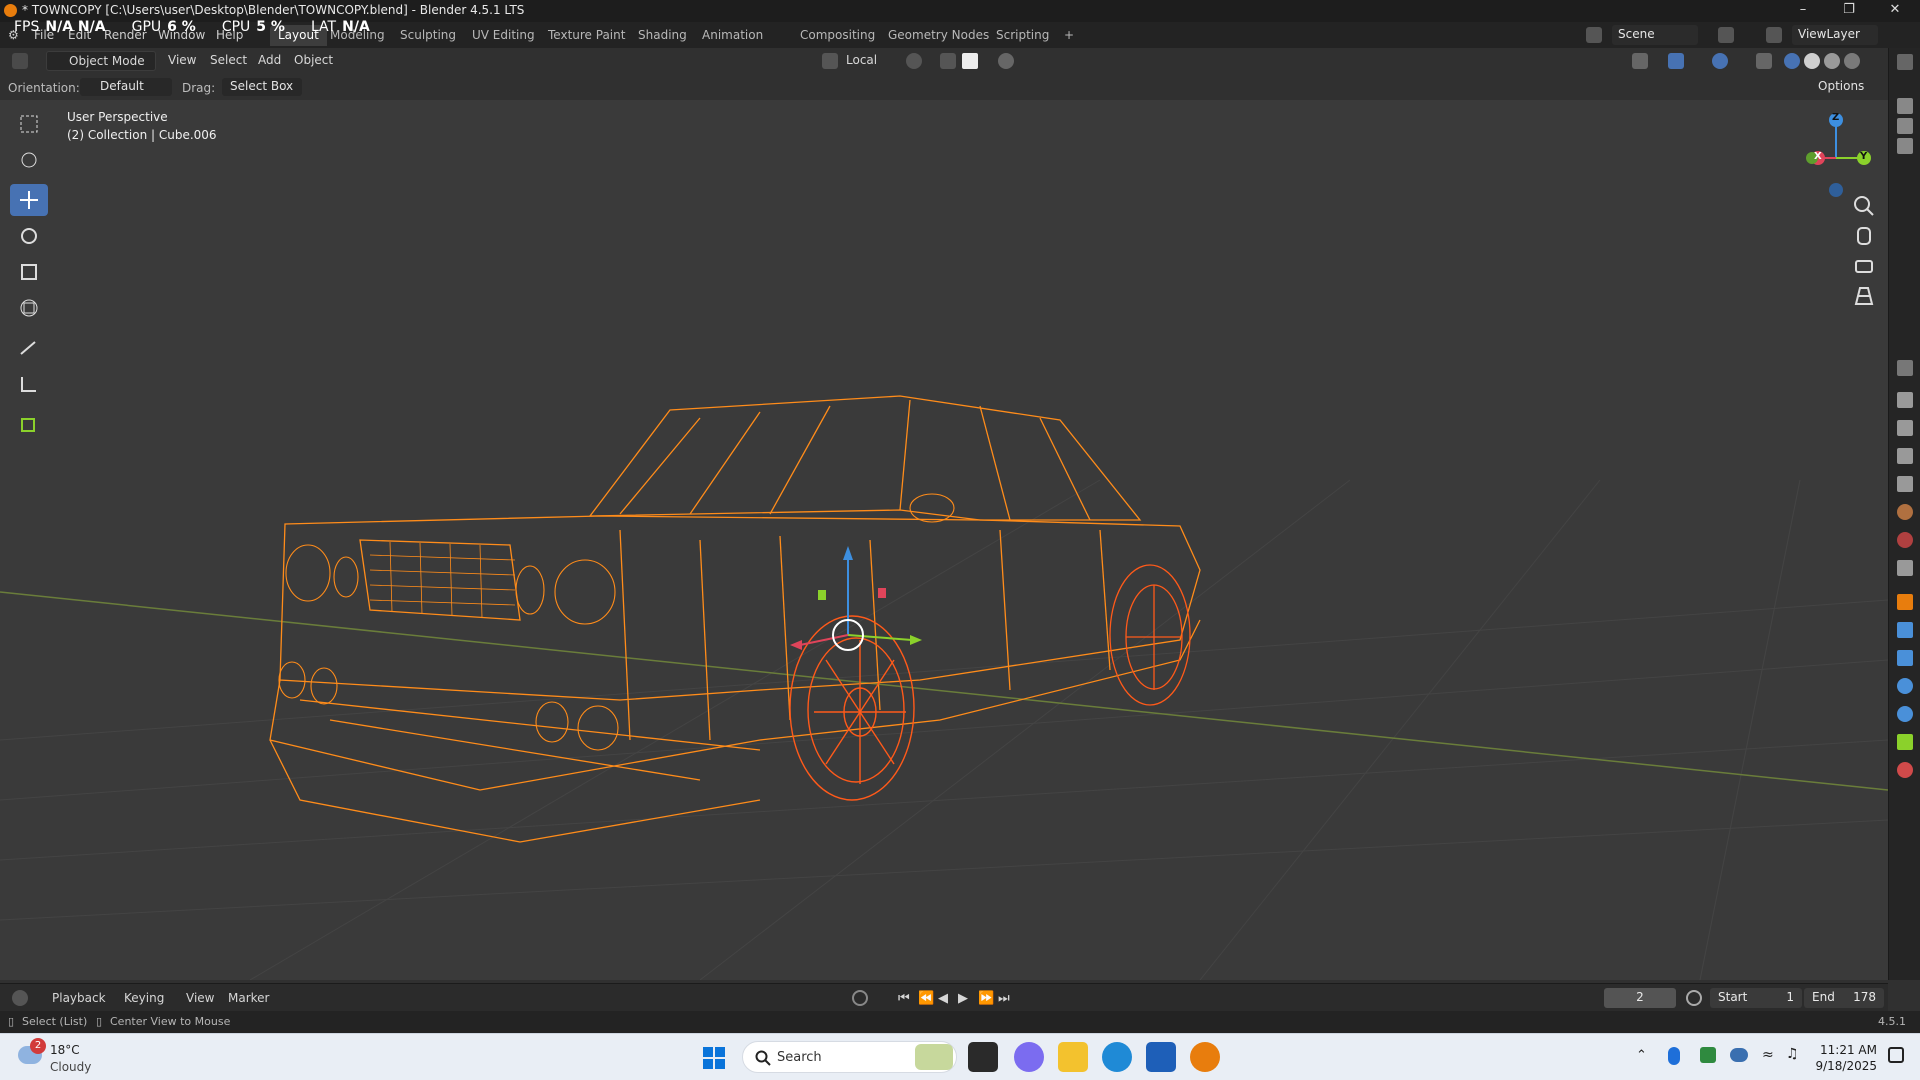 The image size is (1920, 1080). Describe the element at coordinates (1708, 1055) in the screenshot. I see `defender-icon` at that location.